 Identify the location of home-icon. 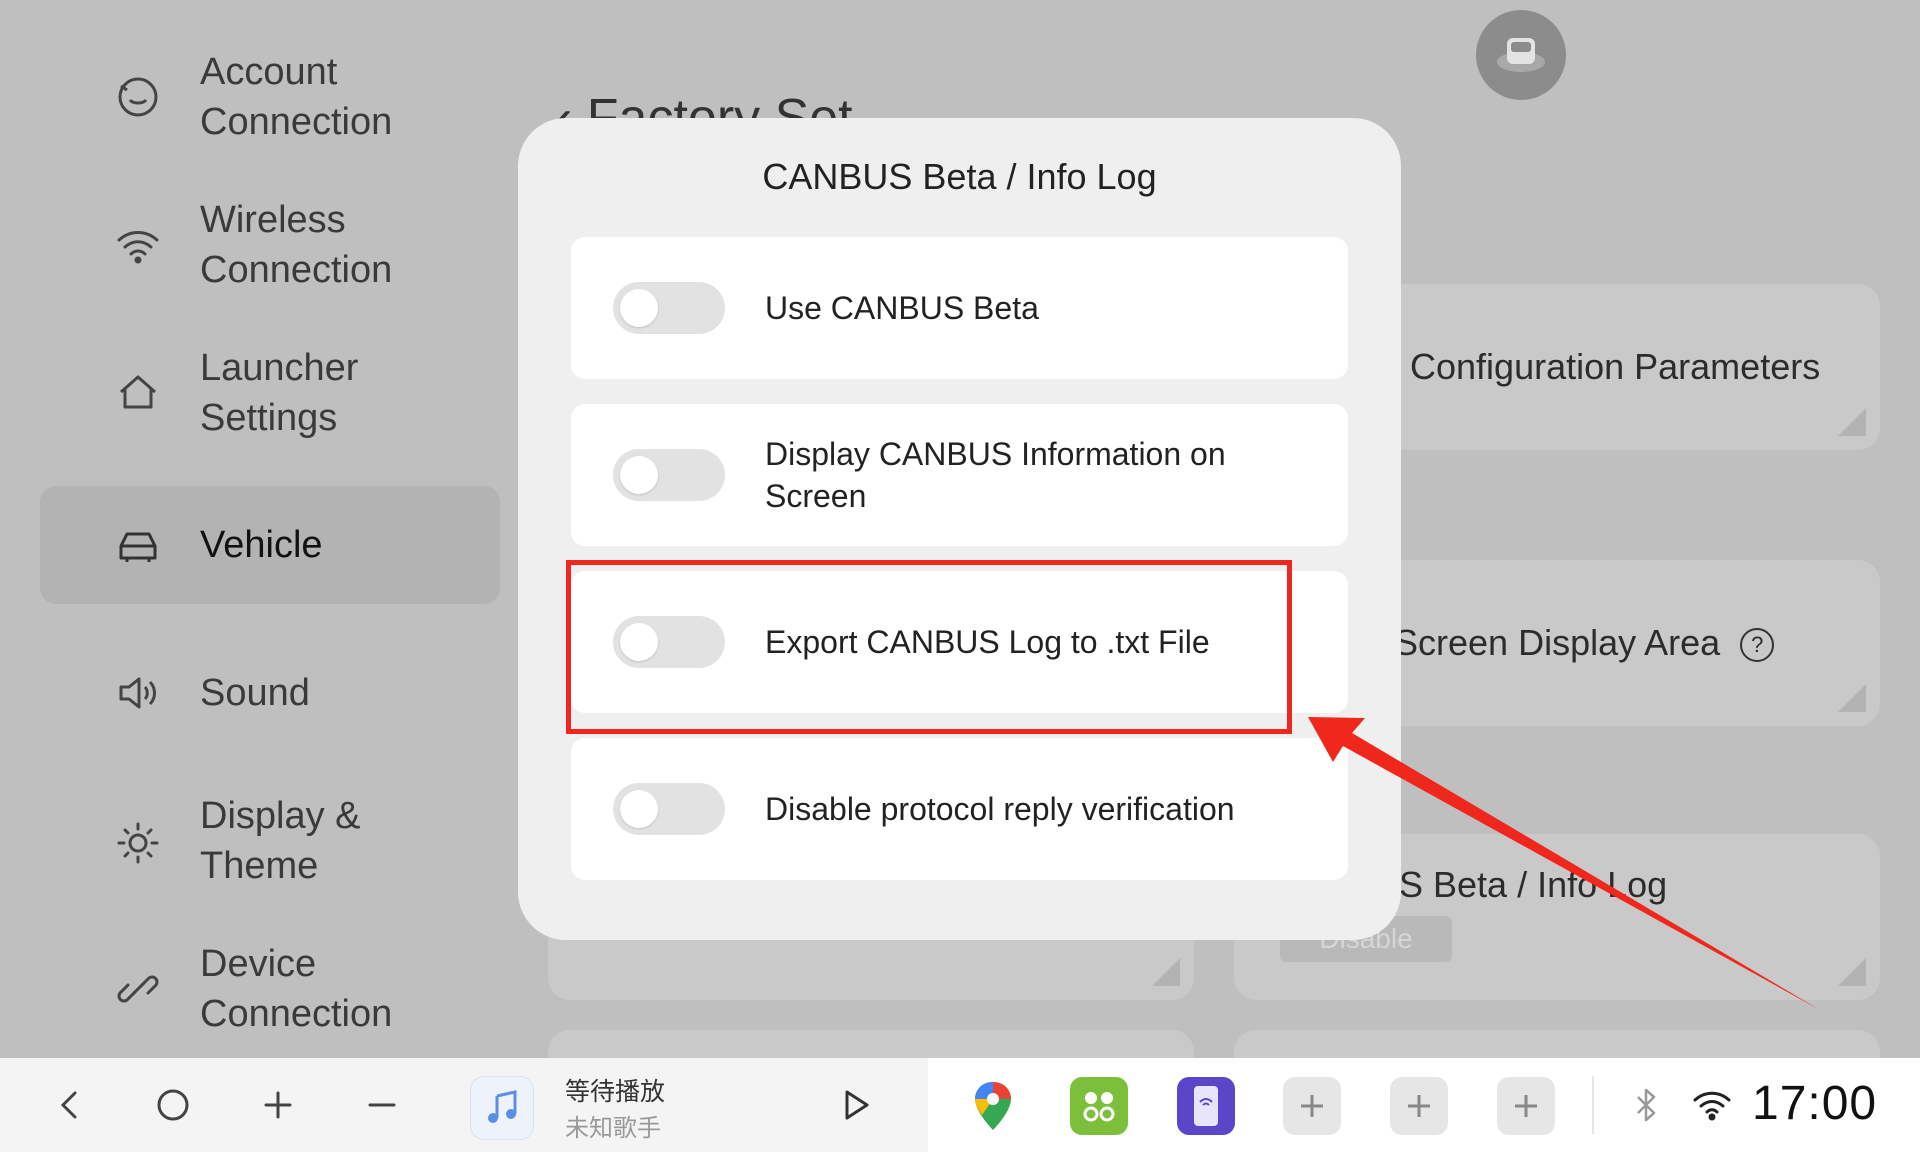
(138, 393).